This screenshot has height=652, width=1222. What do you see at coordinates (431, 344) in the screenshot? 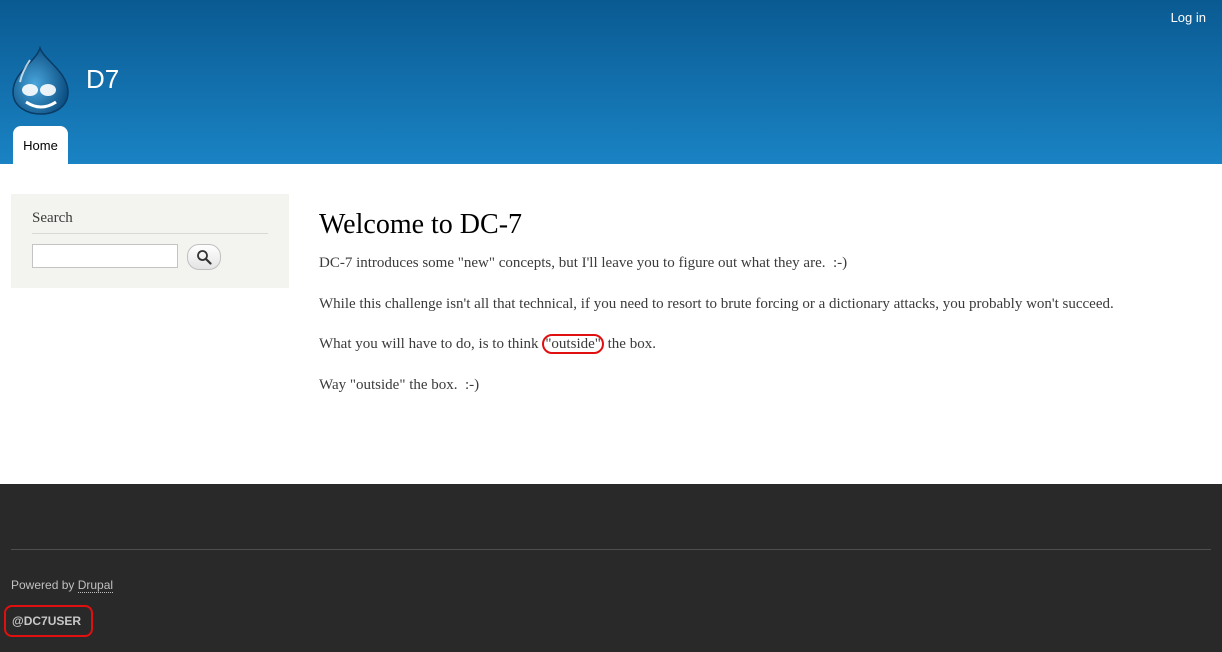
I see `paragraph-3-before: What you will have to do, is to think` at bounding box center [431, 344].